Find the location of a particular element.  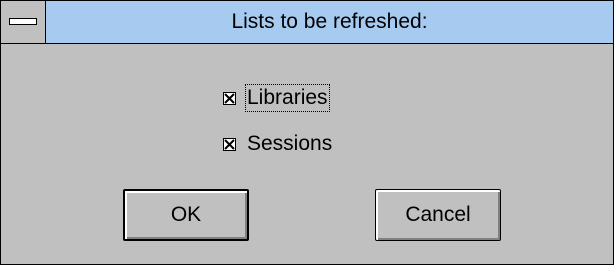

libraries-option: Libraries is located at coordinates (276, 98).